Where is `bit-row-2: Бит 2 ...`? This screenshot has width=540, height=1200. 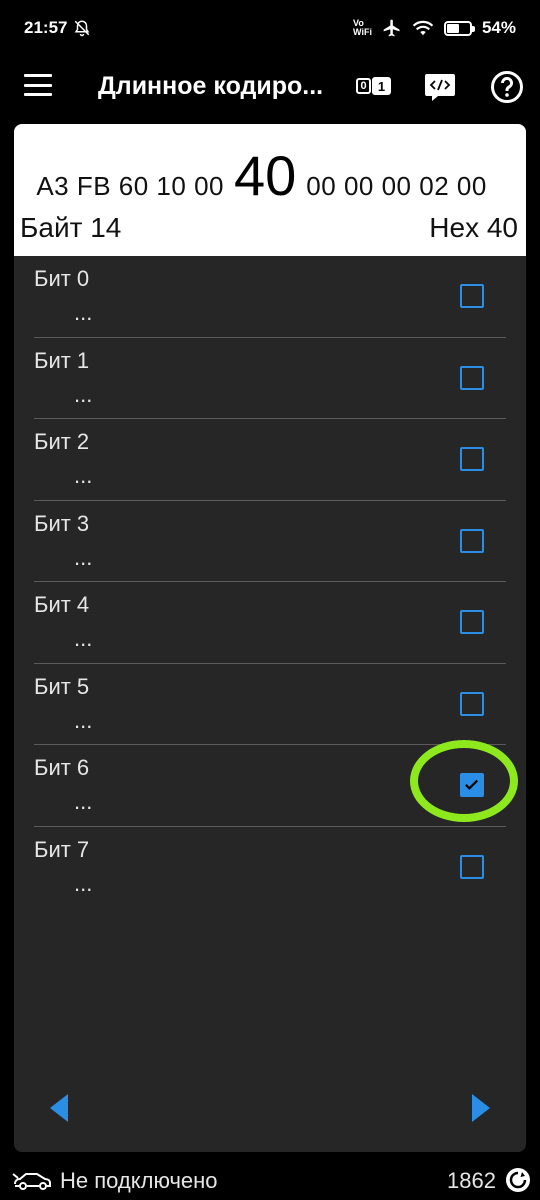 bit-row-2: Бит 2 ... is located at coordinates (270, 460).